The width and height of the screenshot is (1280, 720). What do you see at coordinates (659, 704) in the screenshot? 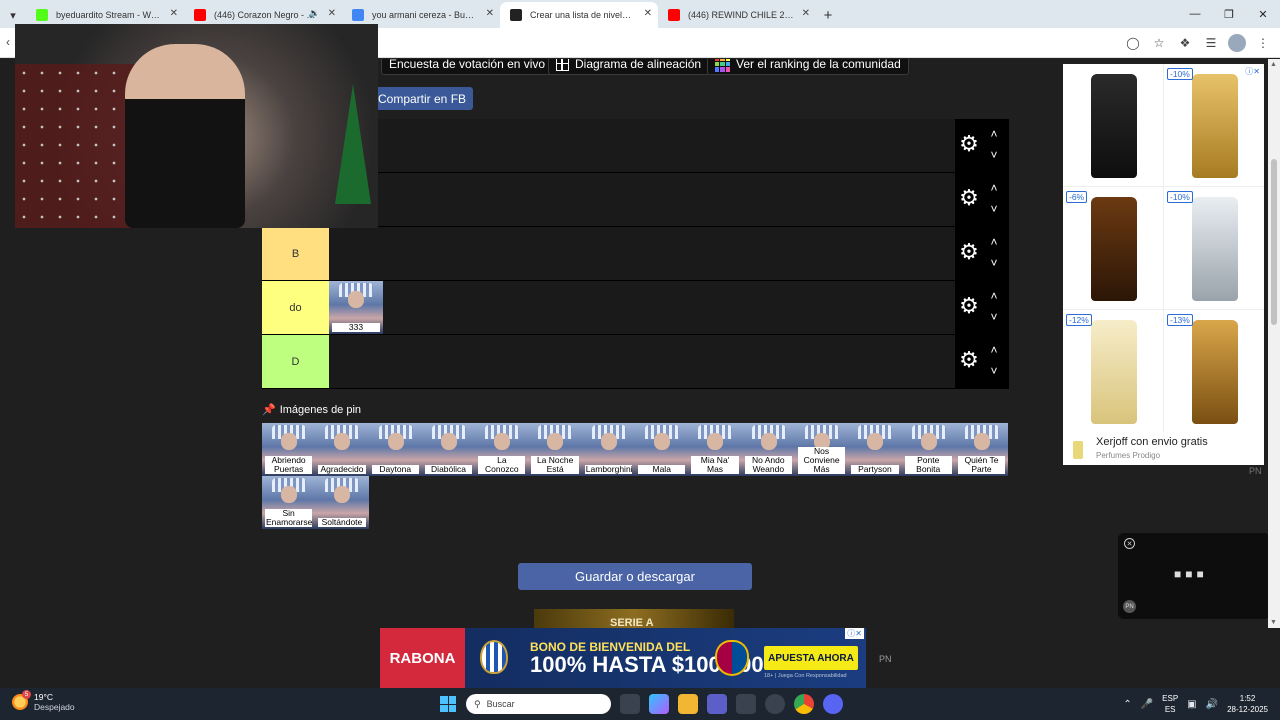
I see `copilot-icon` at bounding box center [659, 704].